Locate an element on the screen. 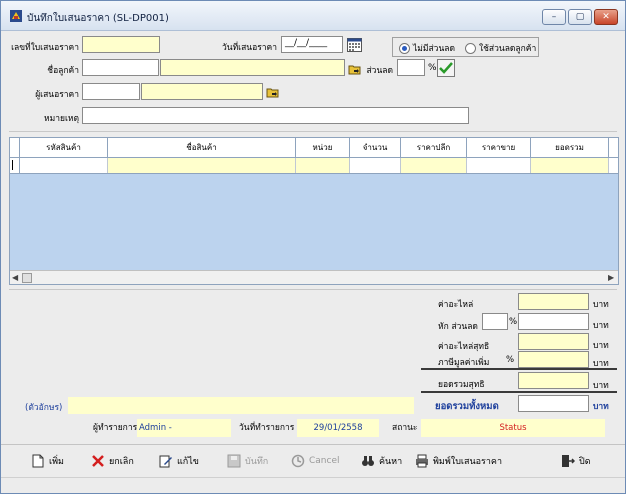  cell-unit is located at coordinates (323, 165).